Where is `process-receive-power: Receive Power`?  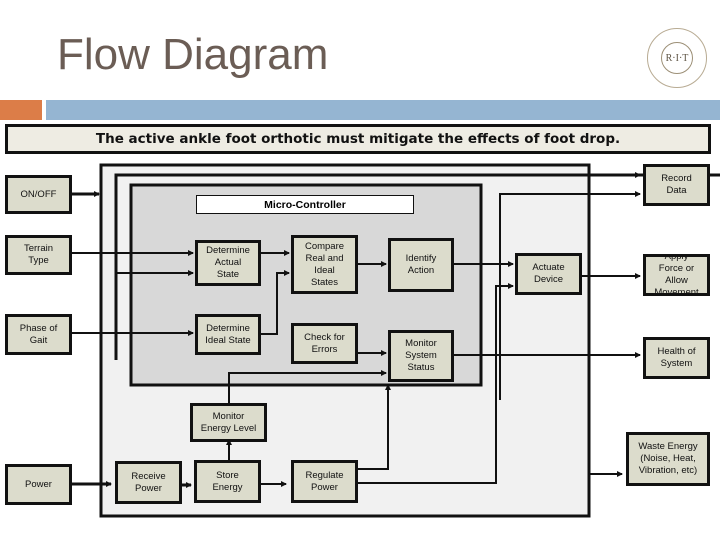
process-receive-power: Receive Power is located at coordinates (148, 482).